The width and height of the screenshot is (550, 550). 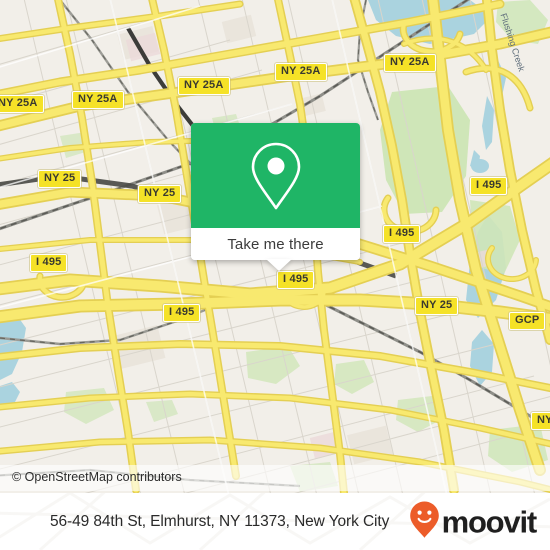 I want to click on road-shield: GCP, so click(x=527, y=321).